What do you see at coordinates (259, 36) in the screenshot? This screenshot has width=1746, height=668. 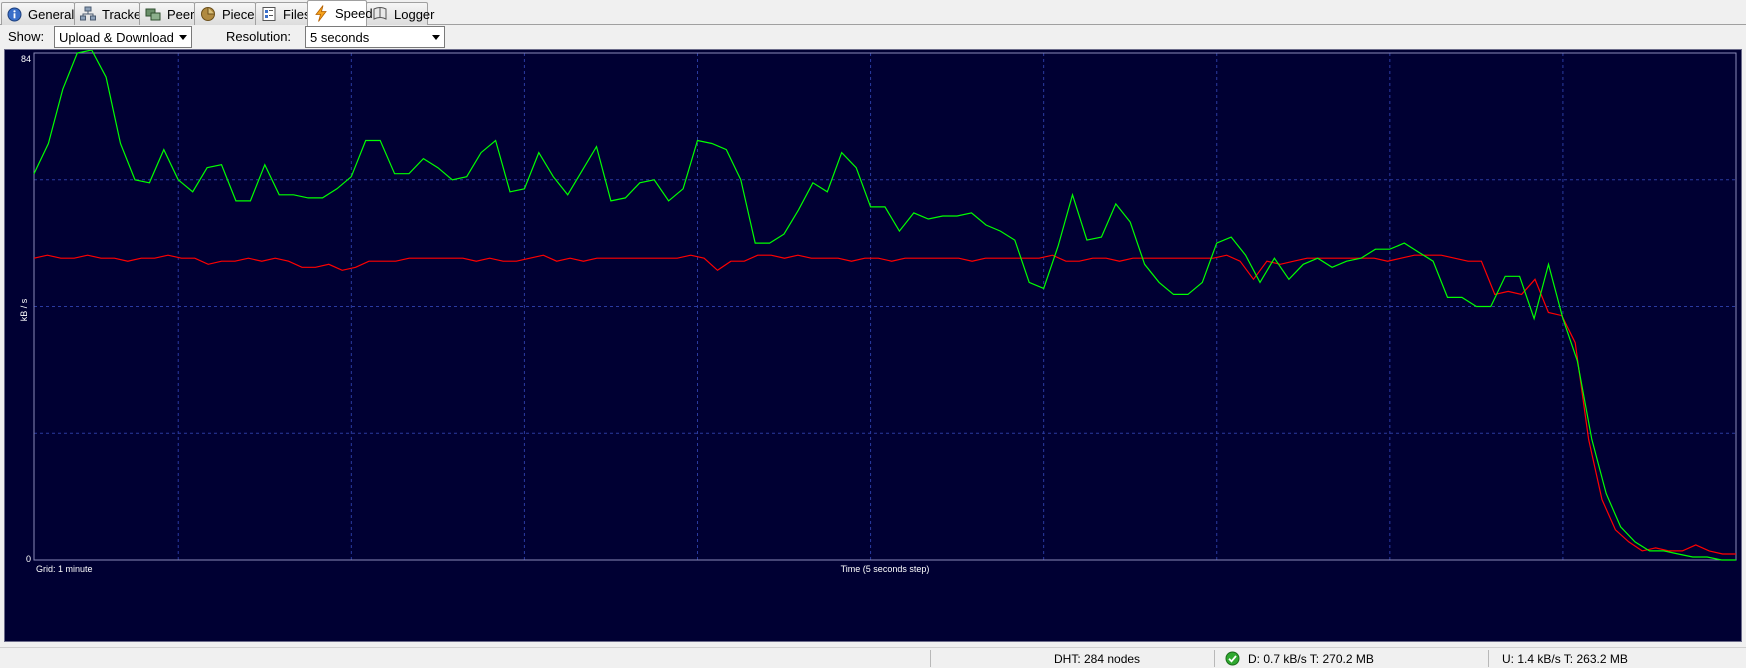 I see `resolution-label: Resolution:` at bounding box center [259, 36].